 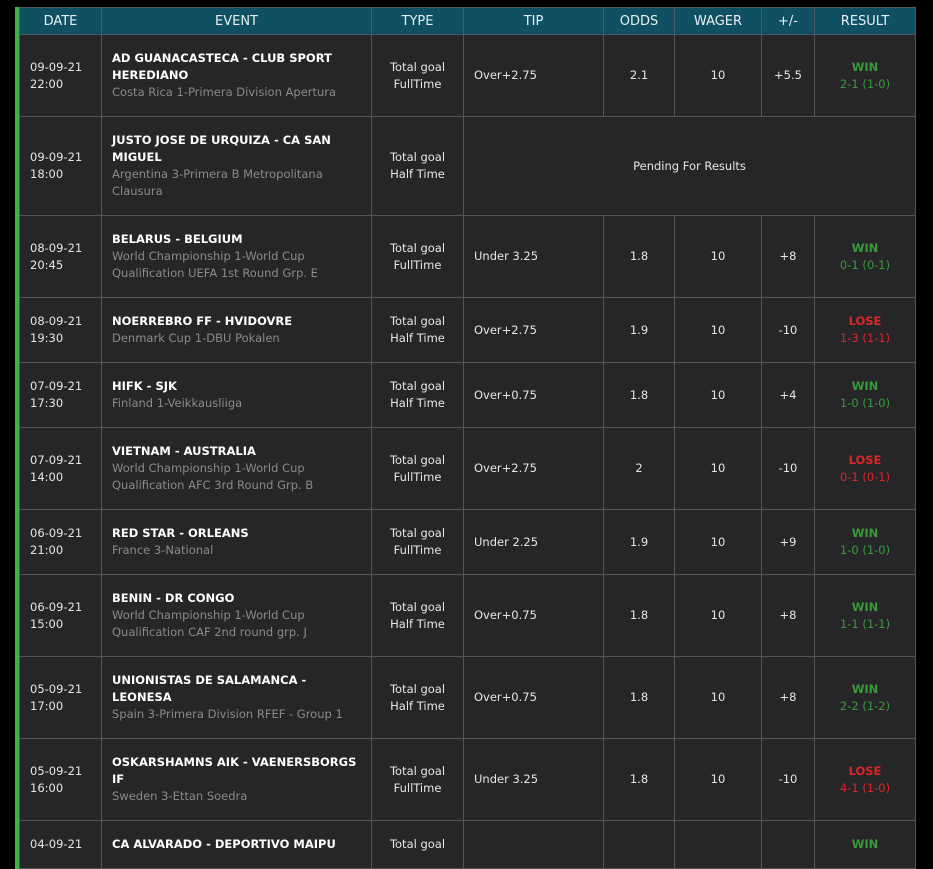 I want to click on date-cell: 05-09-21 16:00, so click(x=60, y=779).